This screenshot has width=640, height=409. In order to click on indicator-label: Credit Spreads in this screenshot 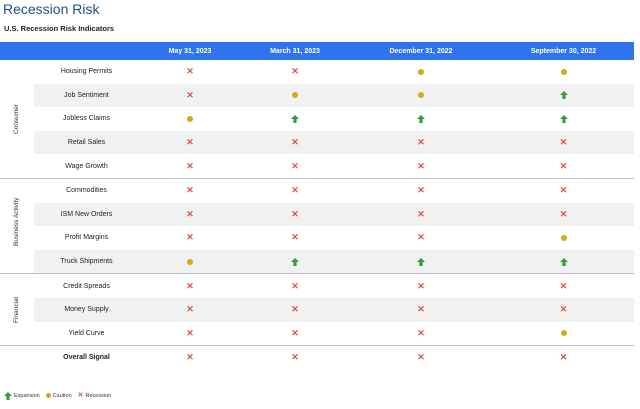, I will do `click(86, 286)`.